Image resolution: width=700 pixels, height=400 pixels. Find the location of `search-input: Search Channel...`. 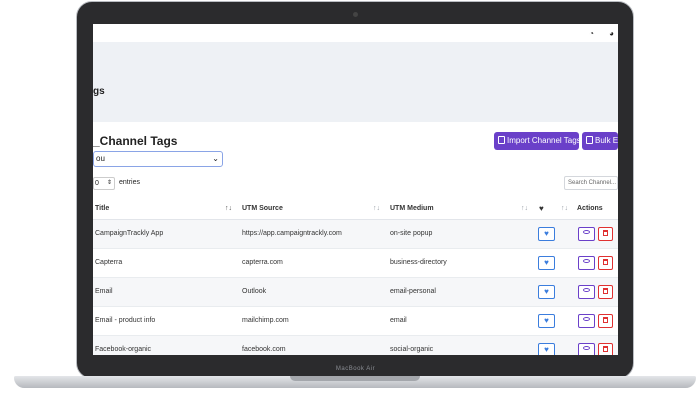

search-input: Search Channel... is located at coordinates (591, 183).